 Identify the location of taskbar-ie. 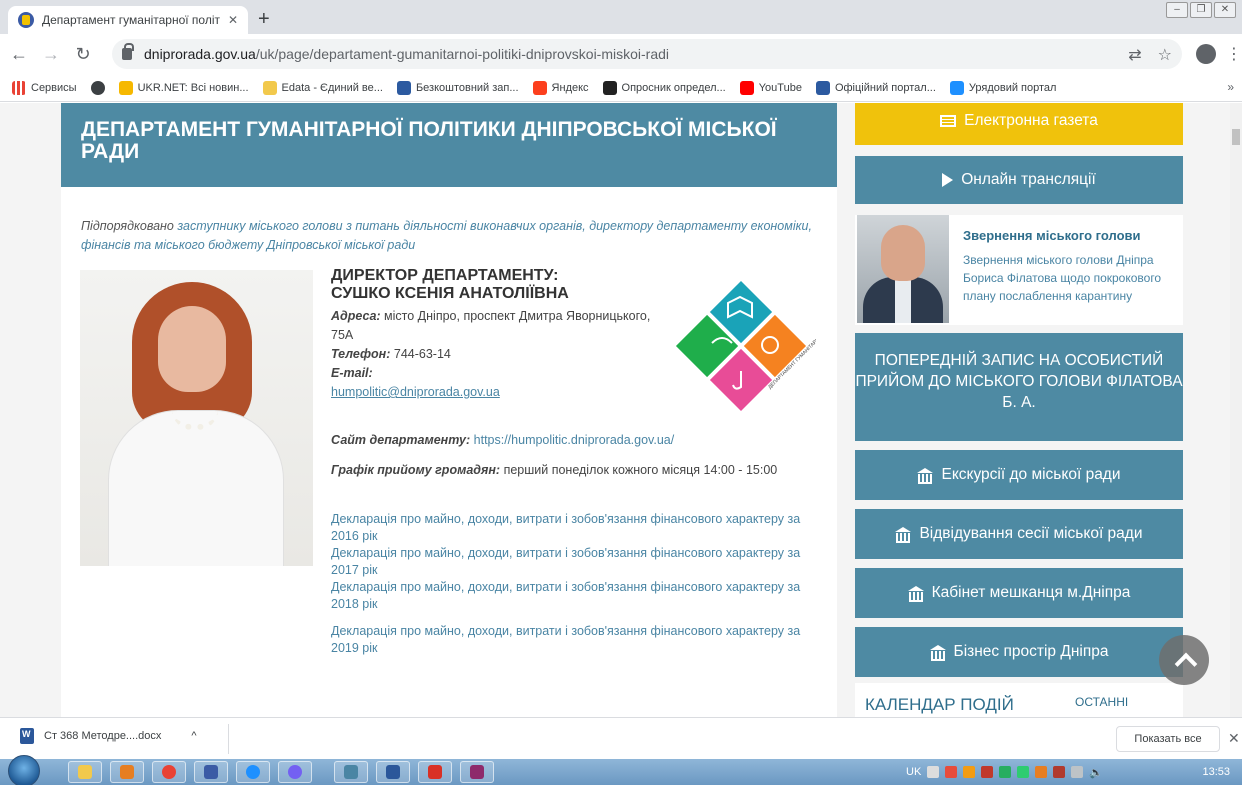
(253, 772).